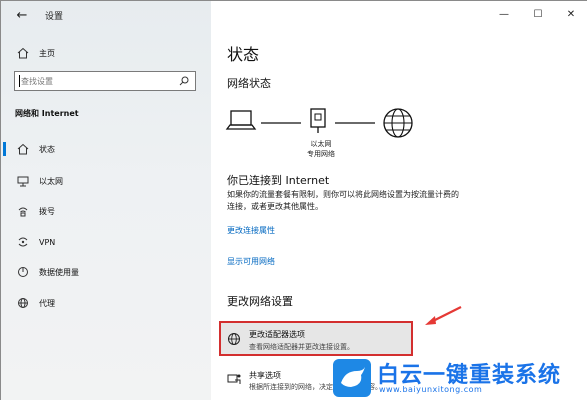 The width and height of the screenshot is (587, 400). Describe the element at coordinates (106, 303) in the screenshot. I see `sidebar-item-proxy: 代理` at that location.